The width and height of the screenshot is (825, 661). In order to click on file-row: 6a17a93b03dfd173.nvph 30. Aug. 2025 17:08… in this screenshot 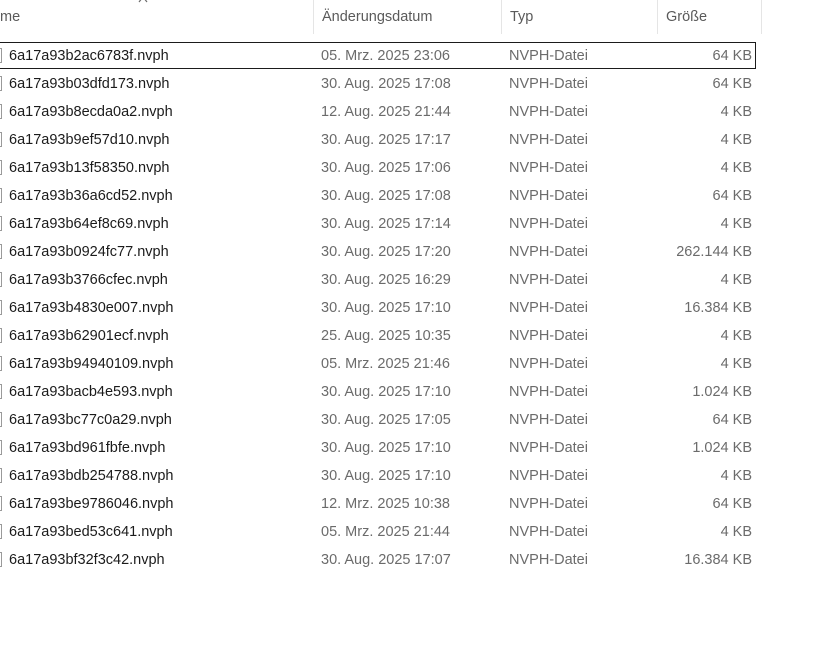, I will do `click(381, 84)`.